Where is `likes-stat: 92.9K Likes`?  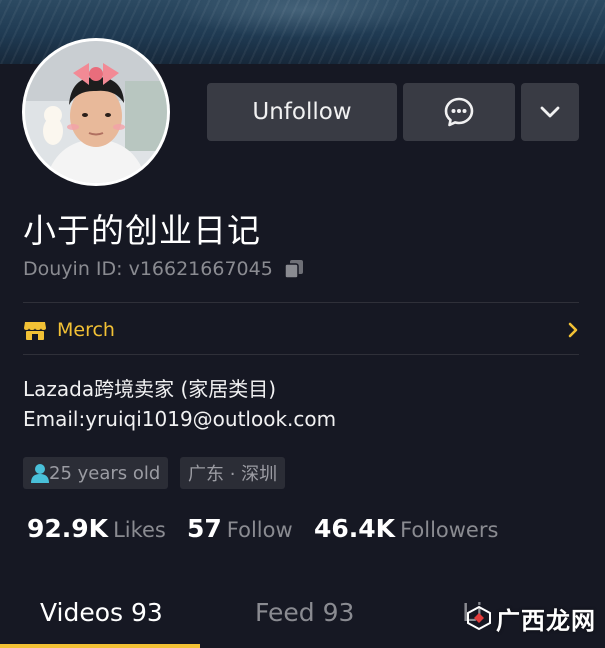 likes-stat: 92.9K Likes is located at coordinates (96, 528).